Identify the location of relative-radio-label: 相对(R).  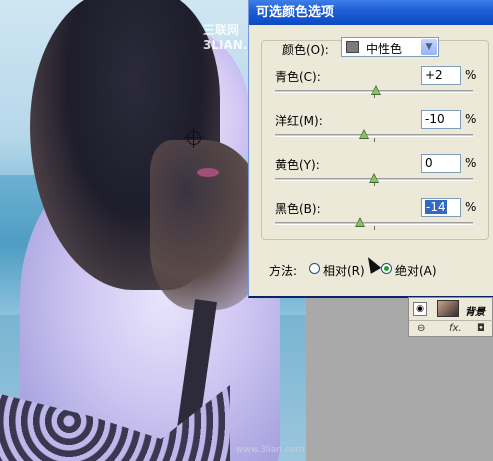
(344, 270).